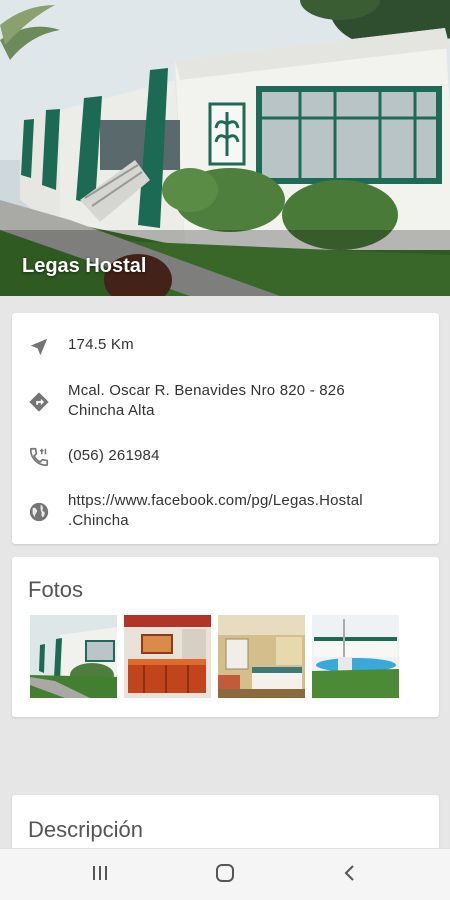 The width and height of the screenshot is (450, 900). What do you see at coordinates (355, 656) in the screenshot?
I see `photo-thumb-pool` at bounding box center [355, 656].